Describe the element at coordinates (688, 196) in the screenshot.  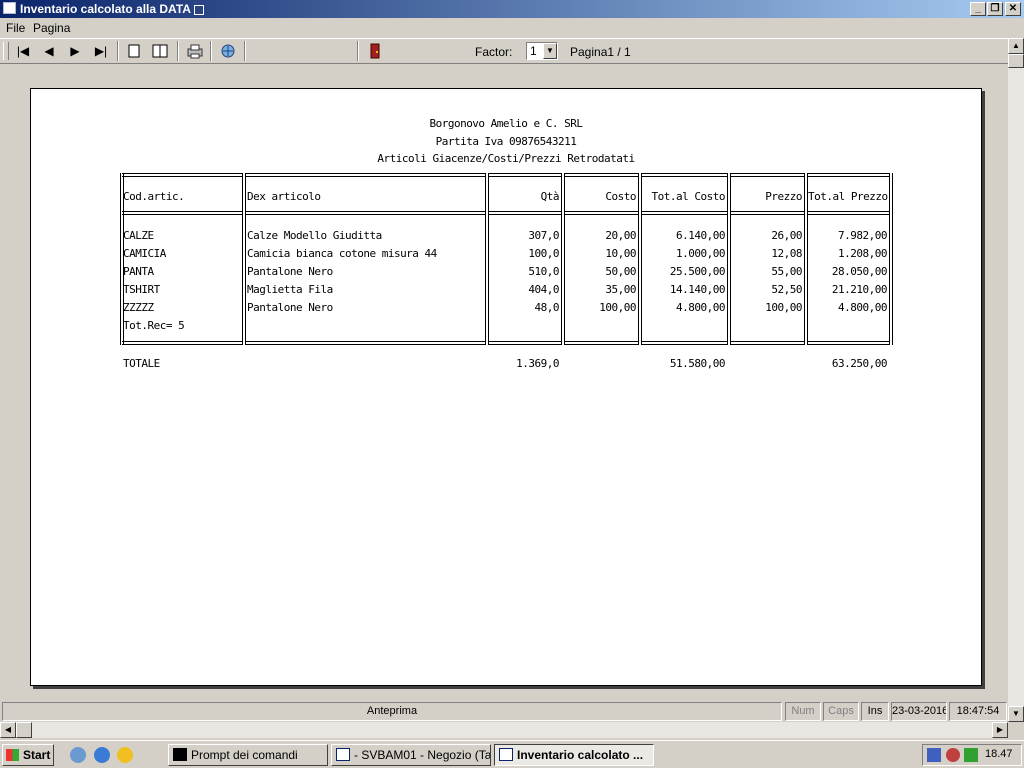
I see `col-header-total-cost: Tot.al Costo` at that location.